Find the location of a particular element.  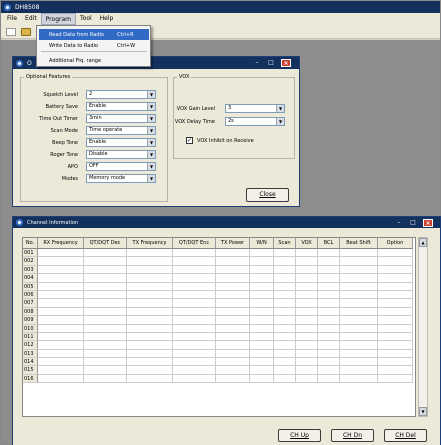

table-row: 001 is located at coordinates (219, 253).